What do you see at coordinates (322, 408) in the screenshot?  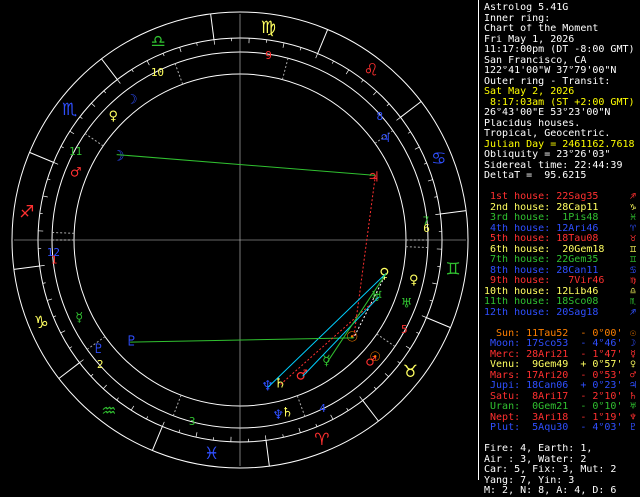 I see `house-number: 4` at bounding box center [322, 408].